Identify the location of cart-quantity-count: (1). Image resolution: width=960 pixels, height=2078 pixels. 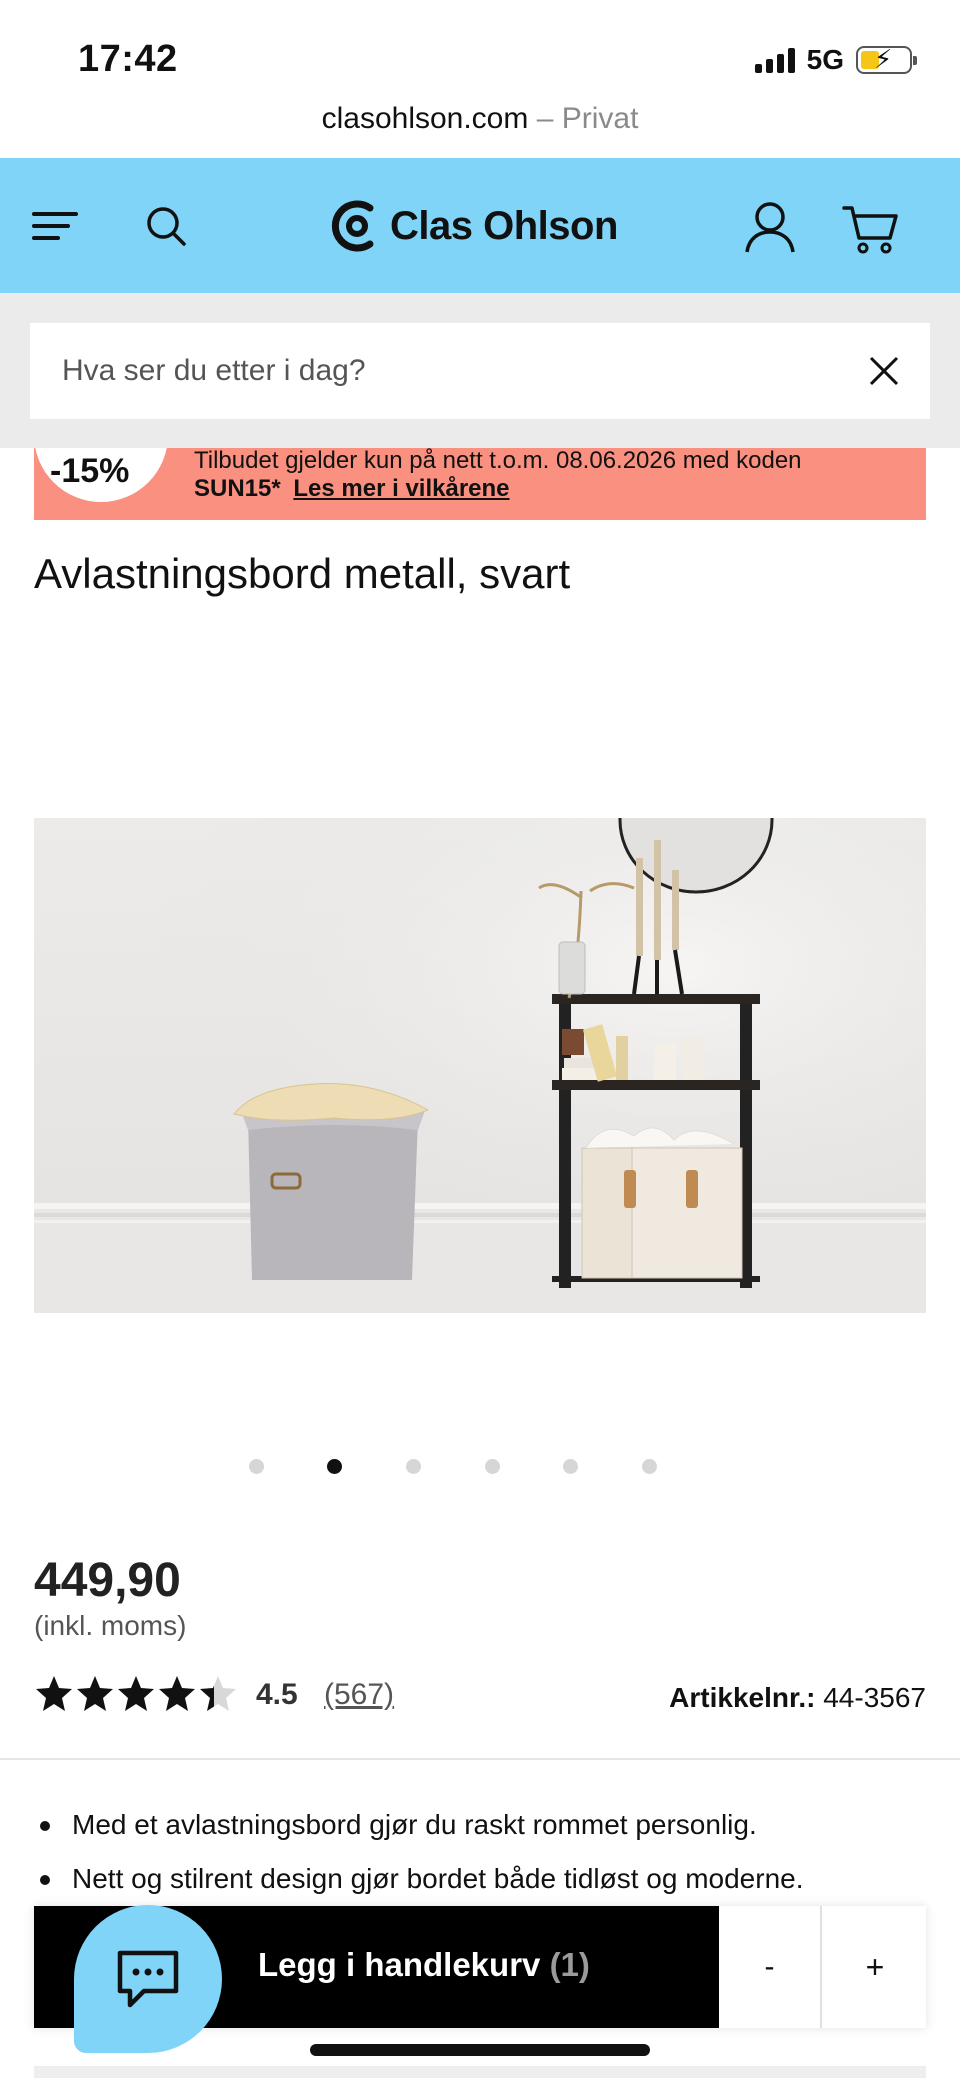
(569, 1964).